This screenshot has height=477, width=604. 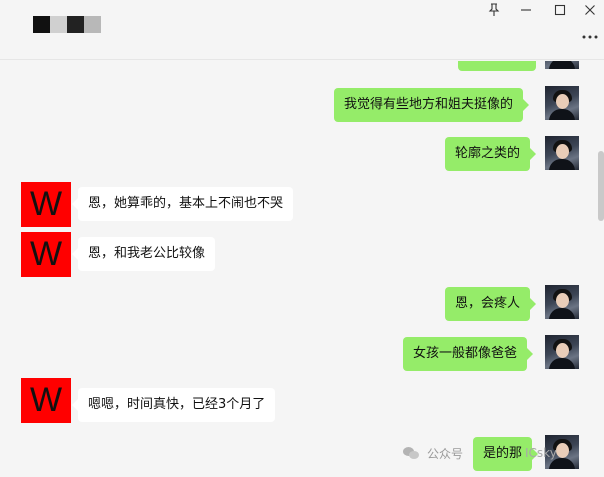 What do you see at coordinates (412, 453) in the screenshot?
I see `wechat-icon` at bounding box center [412, 453].